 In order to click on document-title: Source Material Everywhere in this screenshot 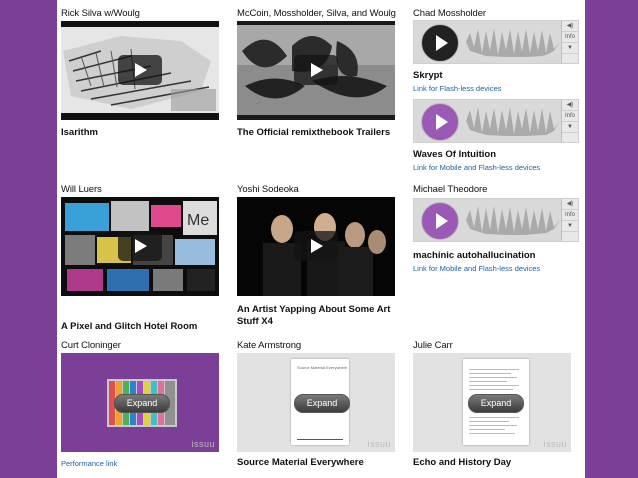, I will do `click(322, 367)`.